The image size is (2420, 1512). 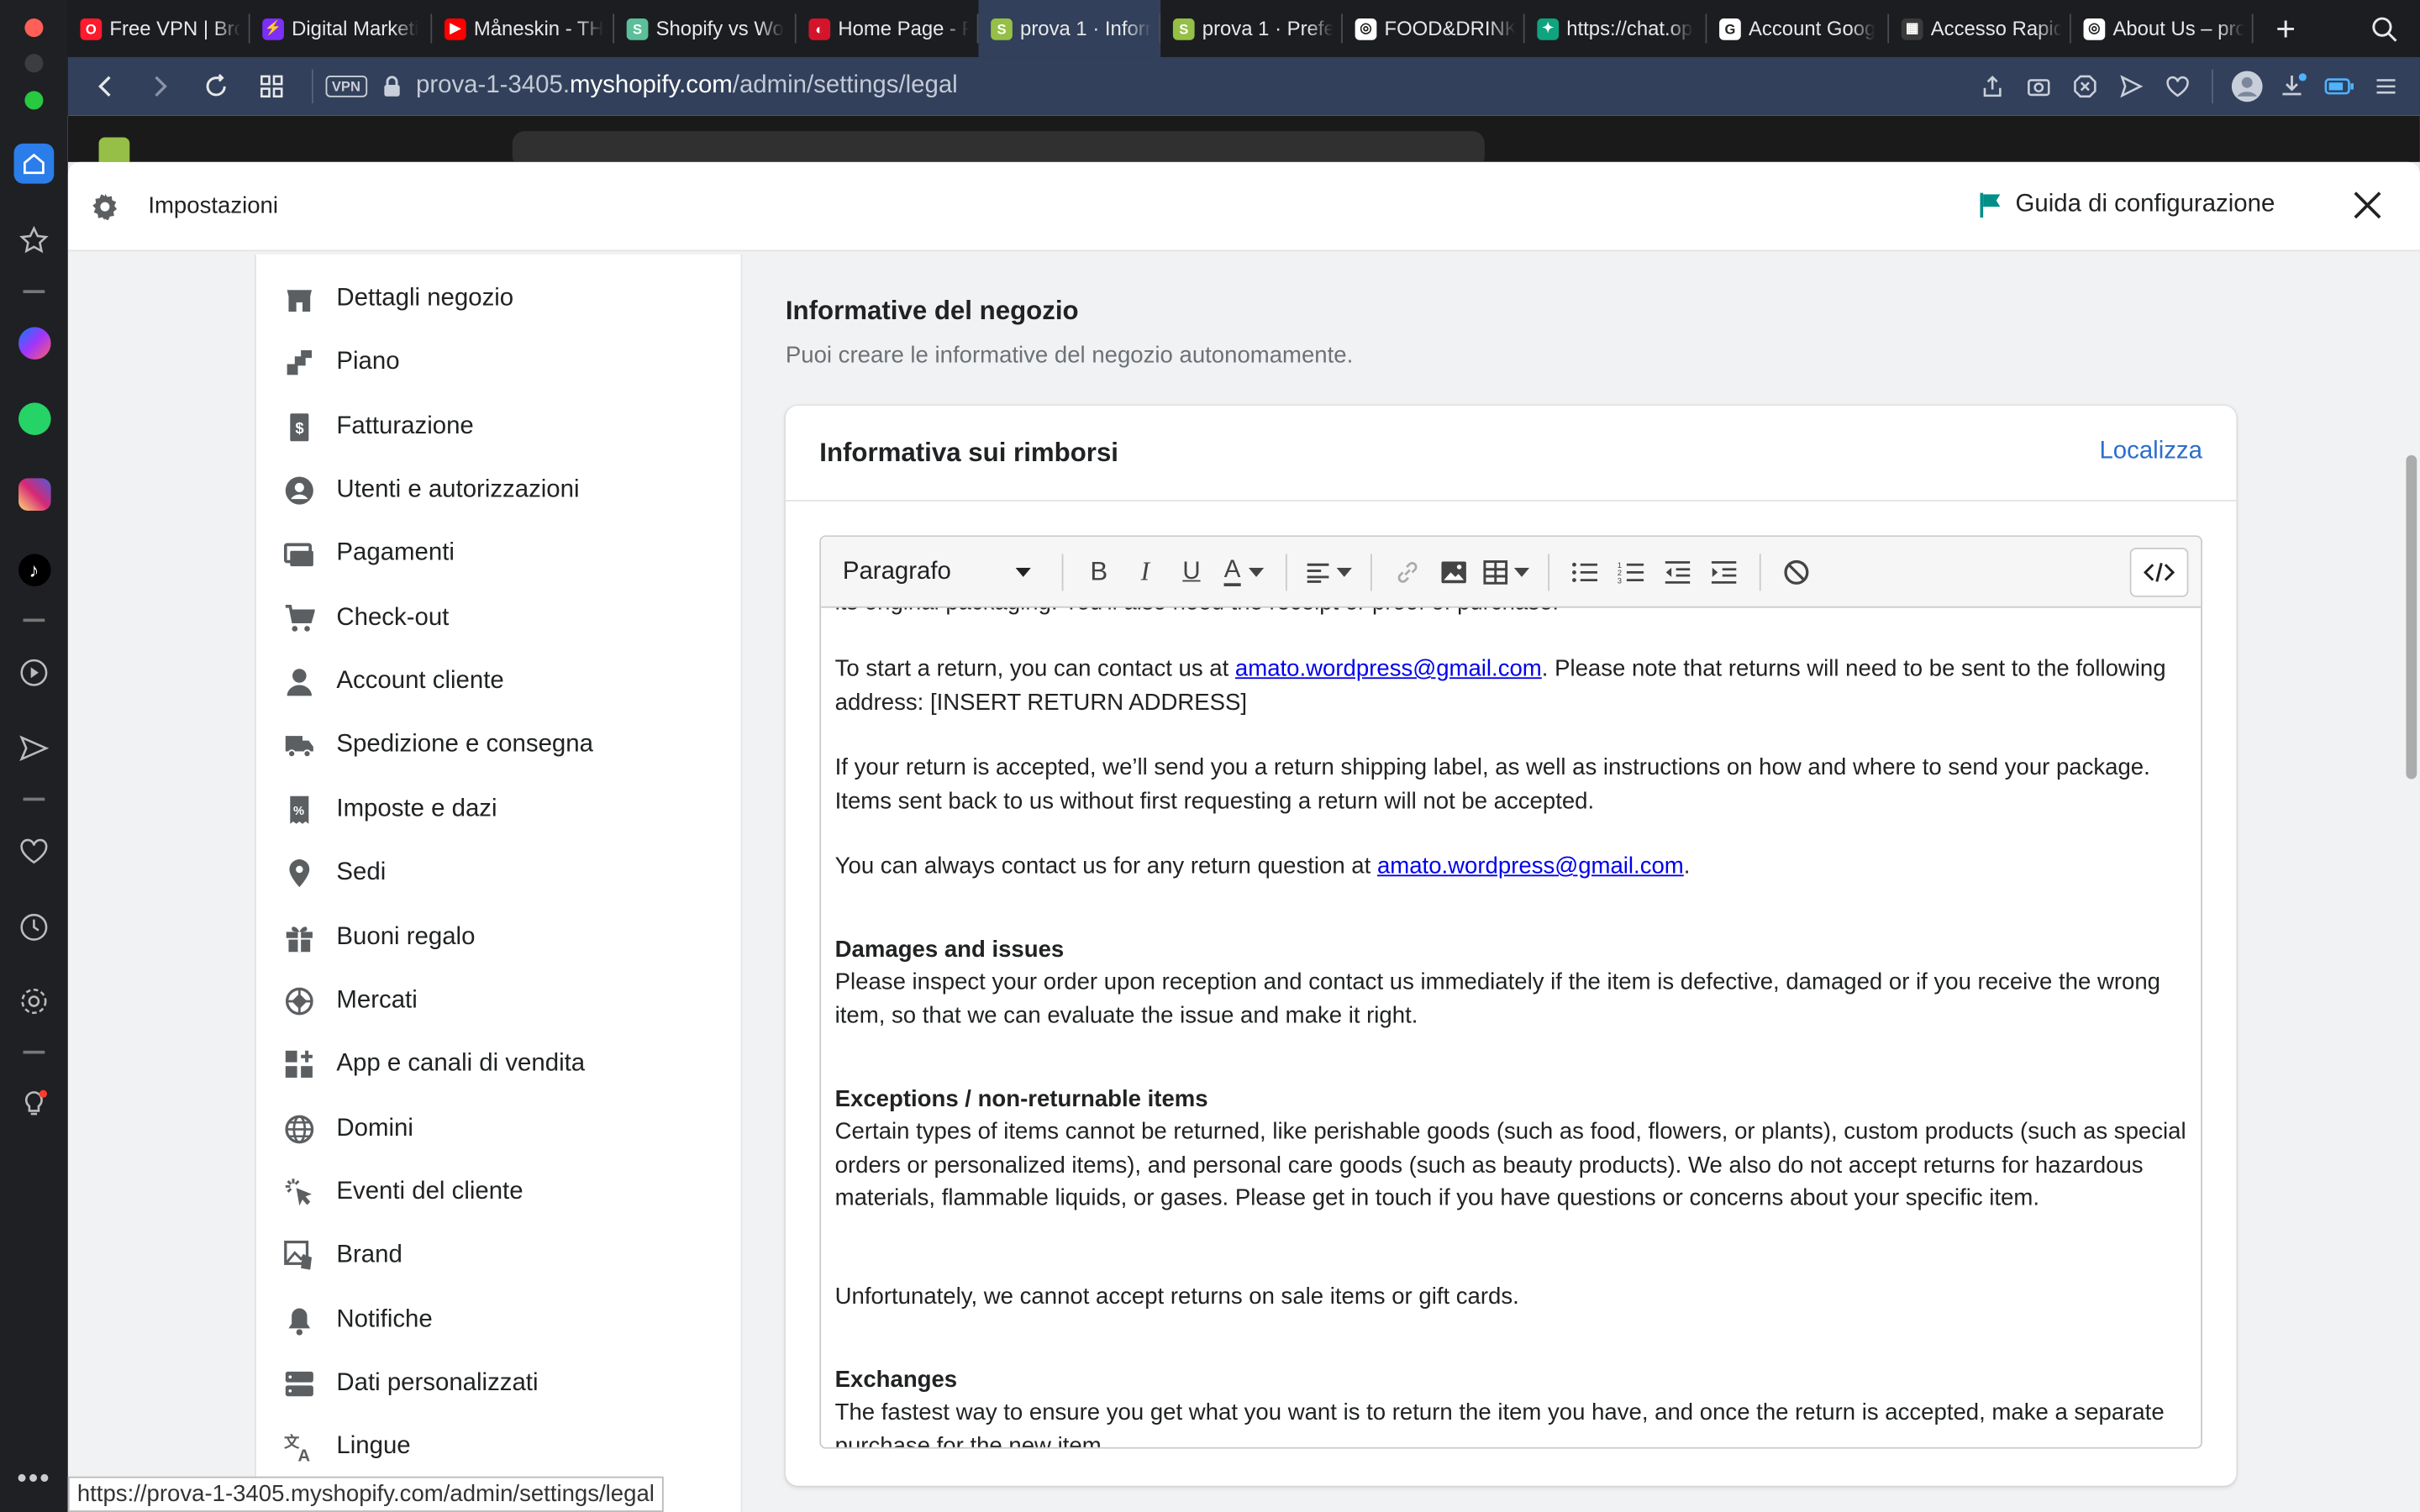 I want to click on browser-tab: Sprova 1 · Prefe, so click(x=1252, y=28).